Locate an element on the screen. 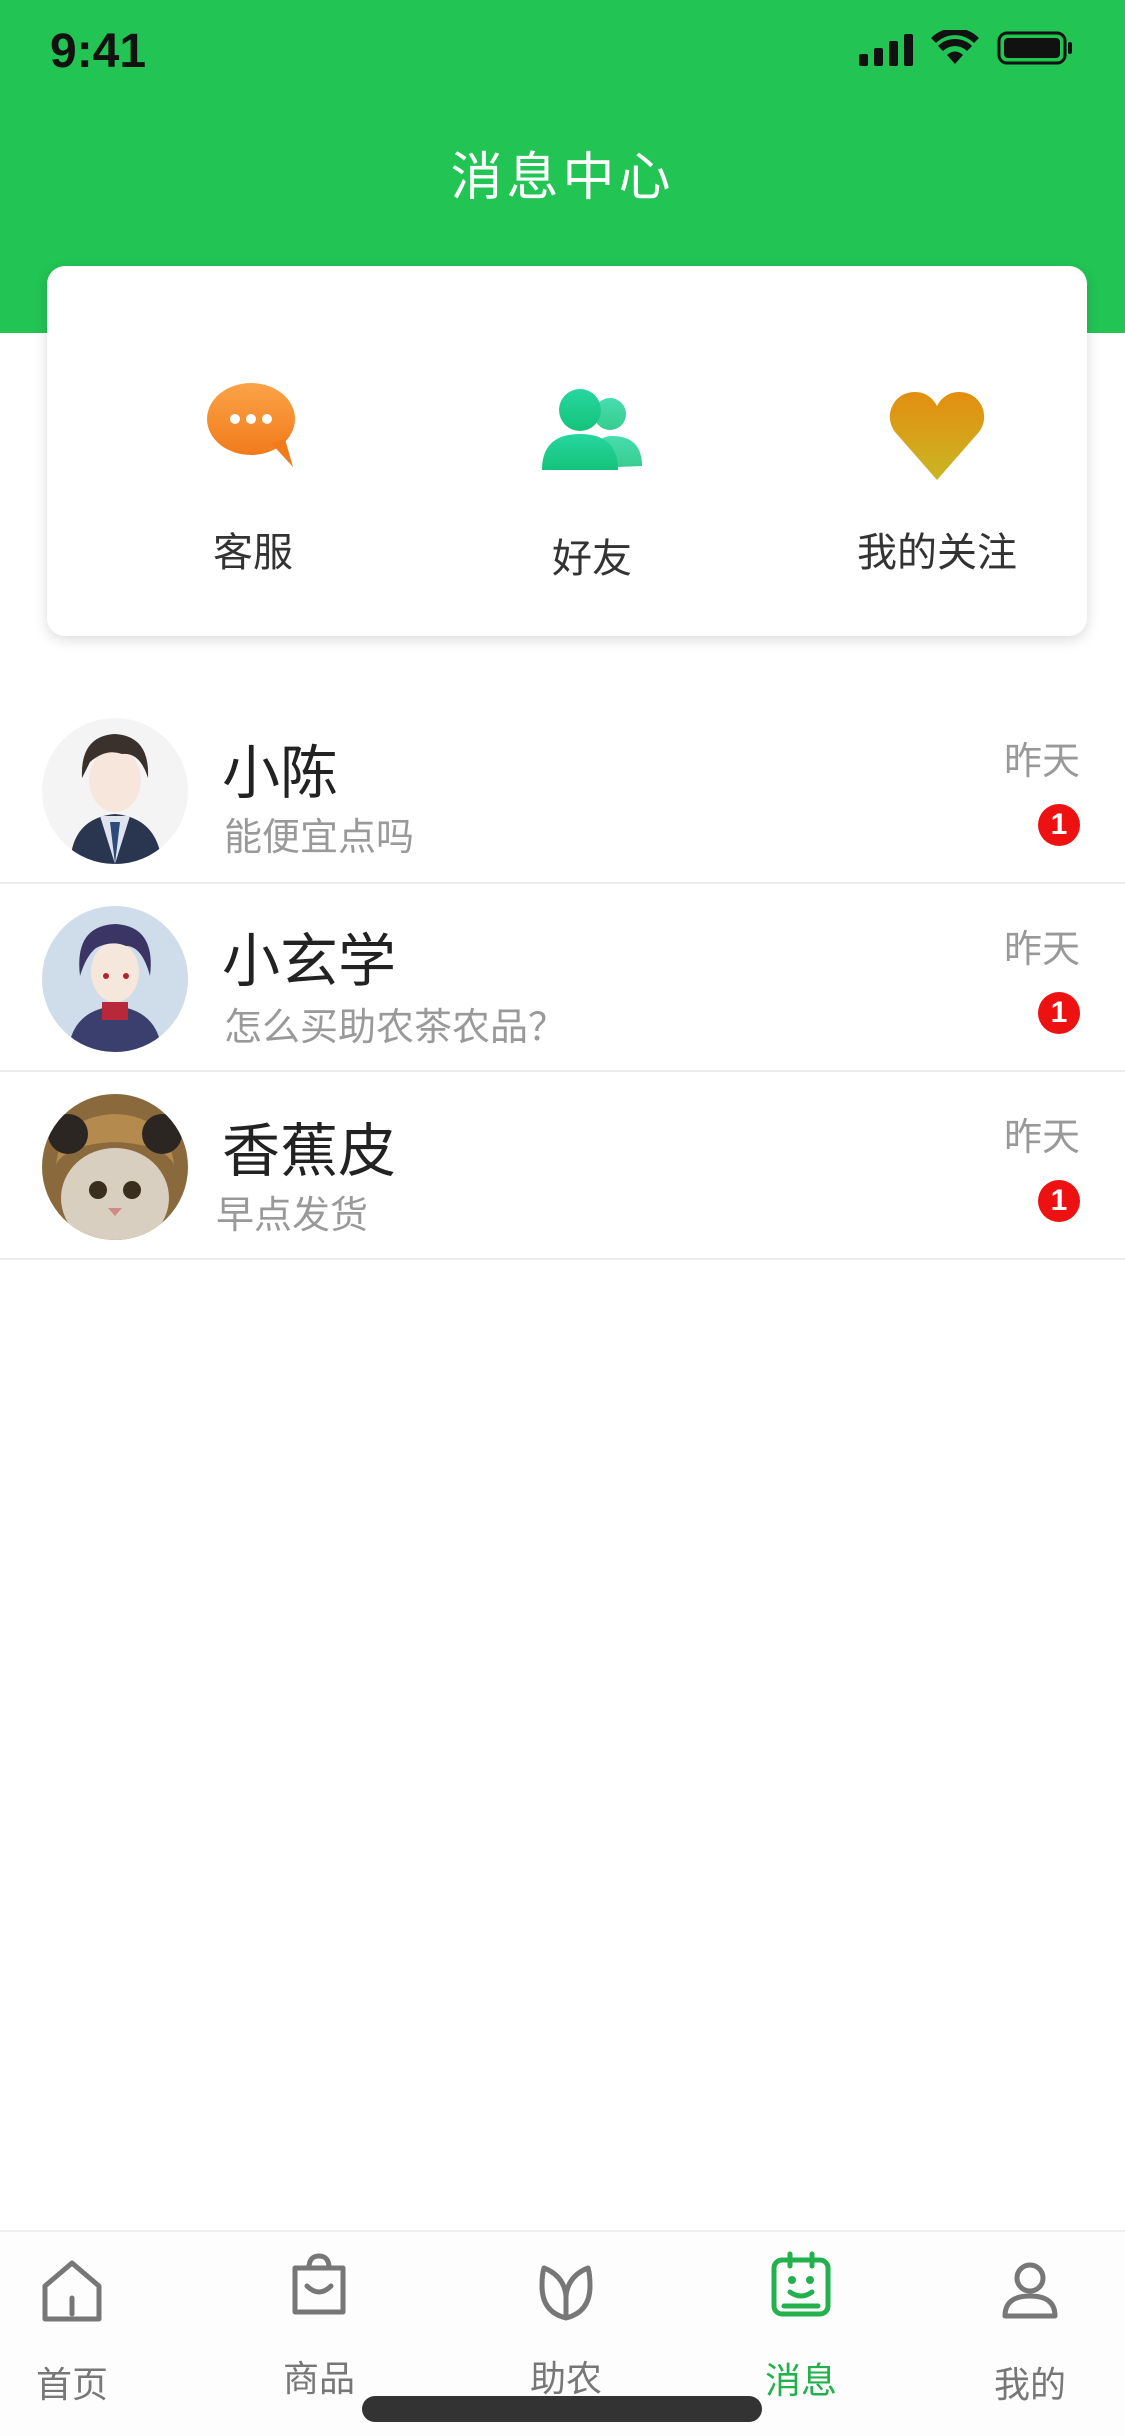  status-icons is located at coordinates (966, 48).